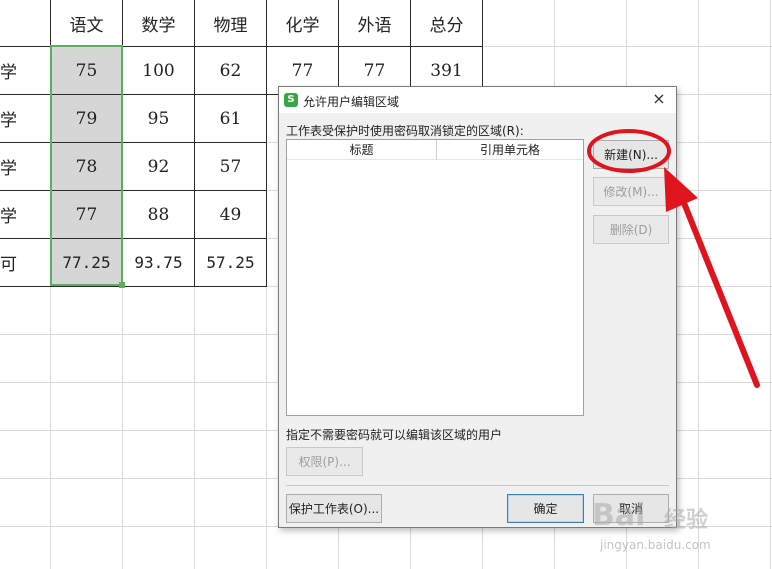 Image resolution: width=772 pixels, height=569 pixels. What do you see at coordinates (25, 23) in the screenshot?
I see `table-header-corner` at bounding box center [25, 23].